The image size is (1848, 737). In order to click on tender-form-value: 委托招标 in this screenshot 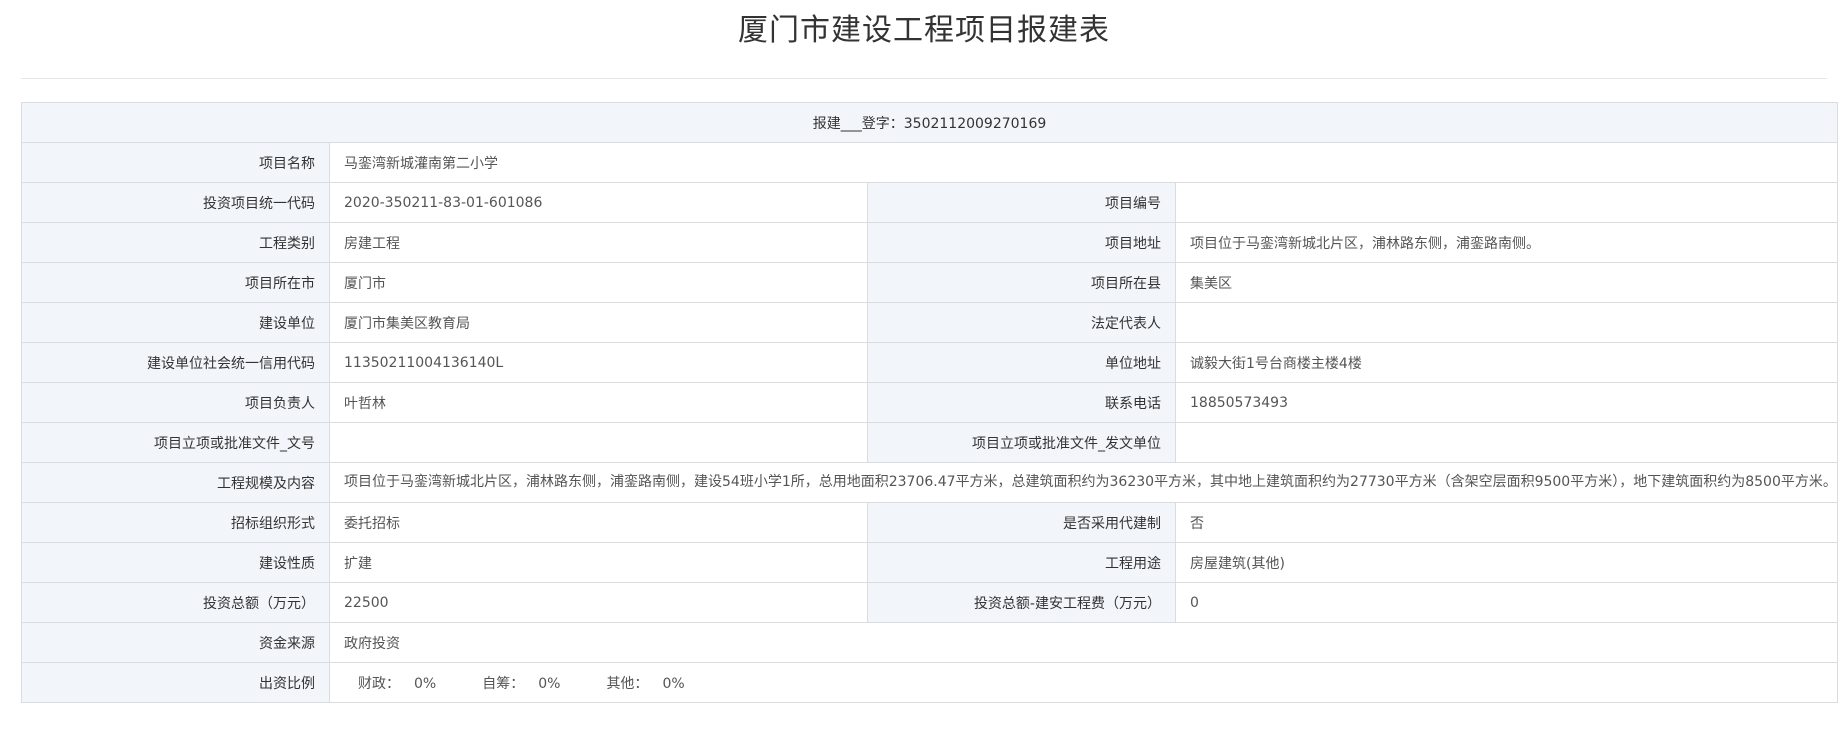, I will do `click(598, 522)`.